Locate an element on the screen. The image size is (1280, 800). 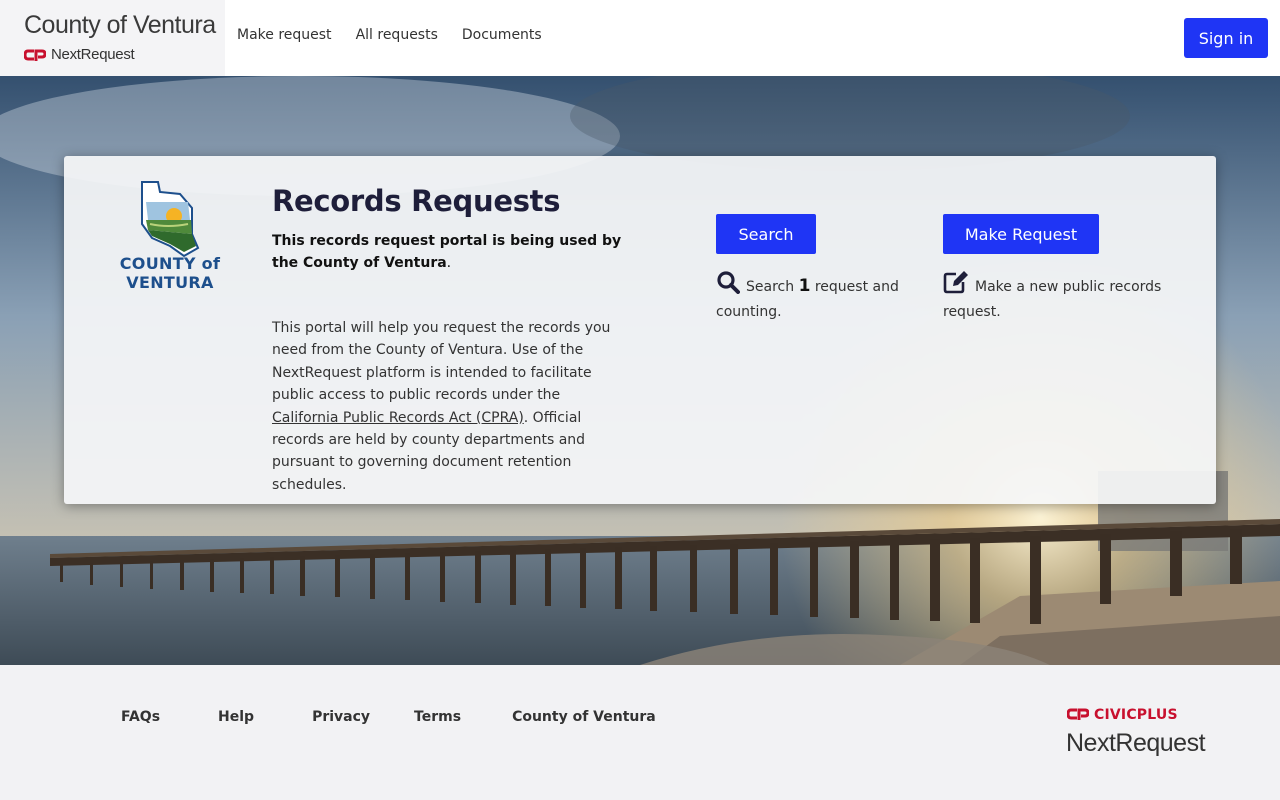
county-seal-text: COUNTY of VENTURA is located at coordinates (170, 273).